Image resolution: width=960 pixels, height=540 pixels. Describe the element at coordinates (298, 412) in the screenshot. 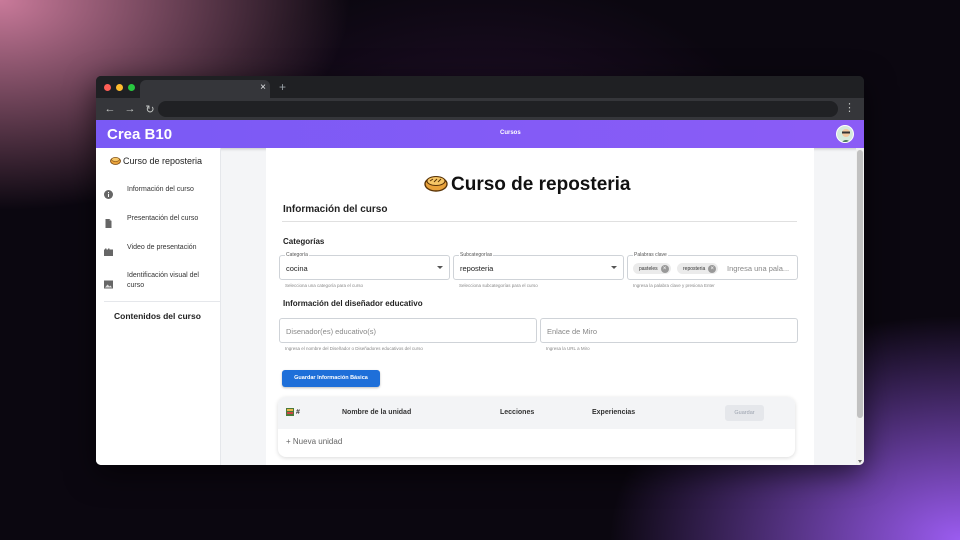

I see `column-header-number: #` at that location.